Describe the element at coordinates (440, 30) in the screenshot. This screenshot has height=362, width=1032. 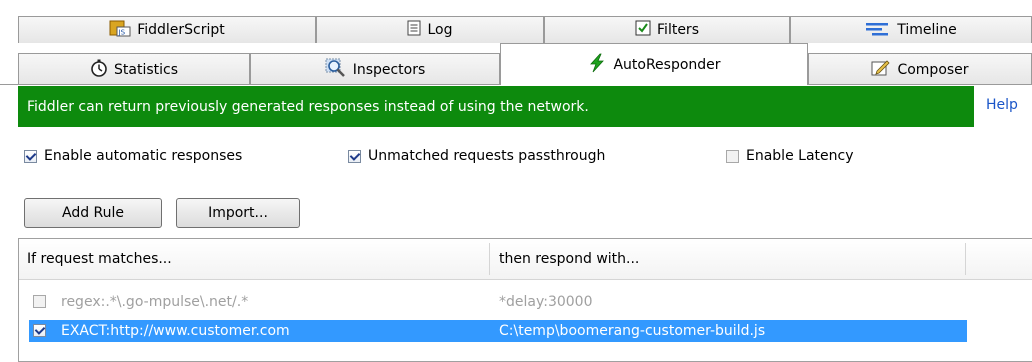
I see `tab-log-label: Log` at that location.